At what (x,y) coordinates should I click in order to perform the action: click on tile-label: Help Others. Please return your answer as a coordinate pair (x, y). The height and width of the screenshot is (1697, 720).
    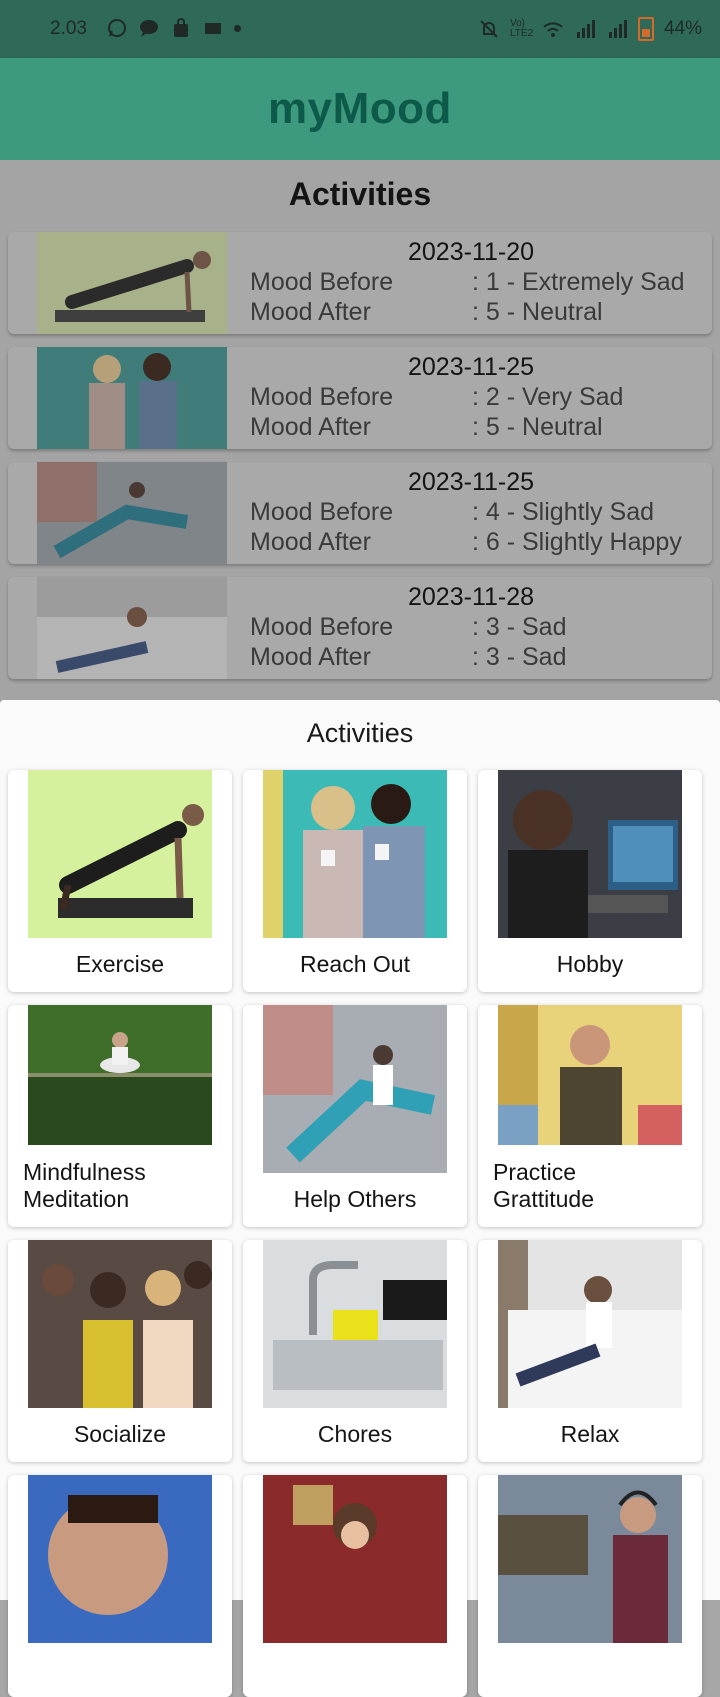
    Looking at the image, I should click on (355, 1199).